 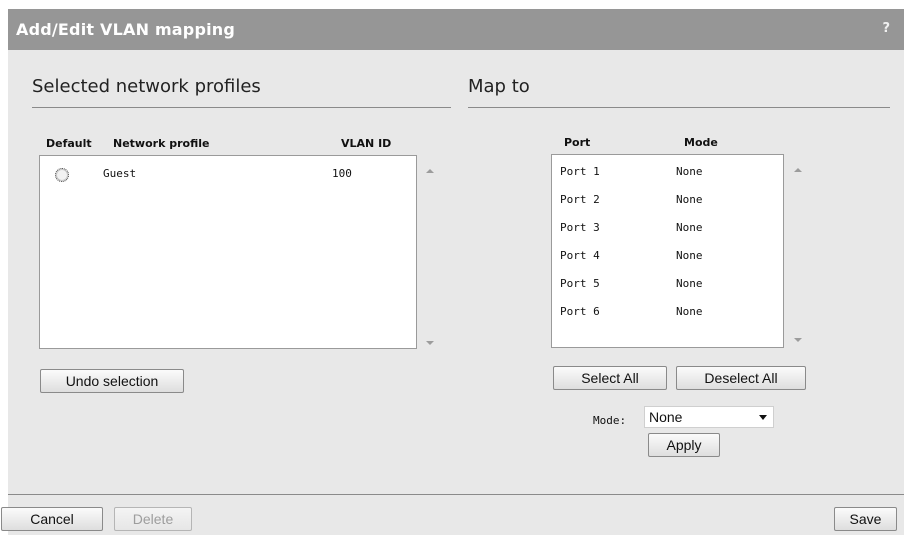 What do you see at coordinates (865, 519) in the screenshot?
I see `save-button: Save` at bounding box center [865, 519].